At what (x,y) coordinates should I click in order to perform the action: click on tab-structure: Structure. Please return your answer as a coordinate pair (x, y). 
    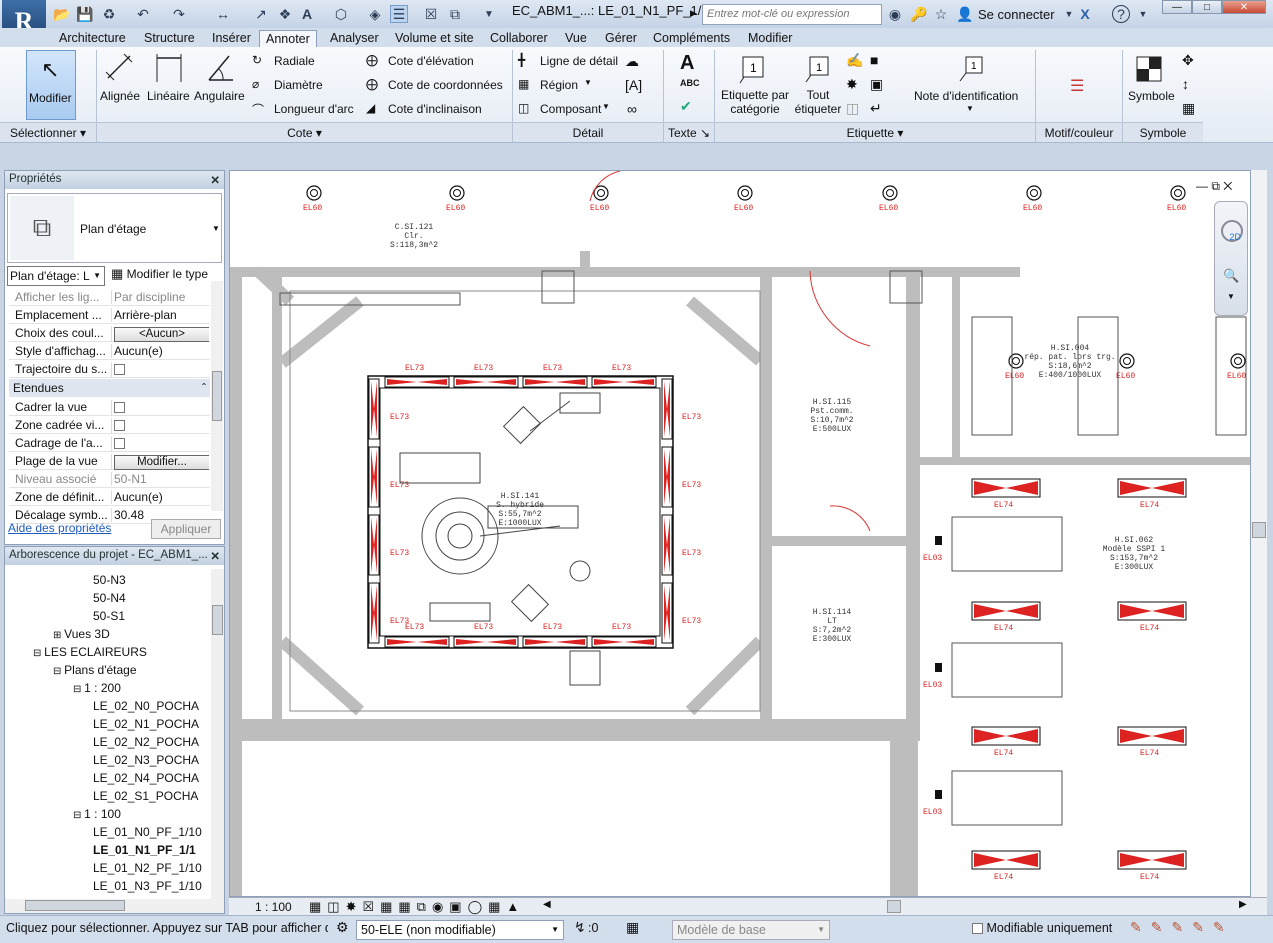
    Looking at the image, I should click on (169, 39).